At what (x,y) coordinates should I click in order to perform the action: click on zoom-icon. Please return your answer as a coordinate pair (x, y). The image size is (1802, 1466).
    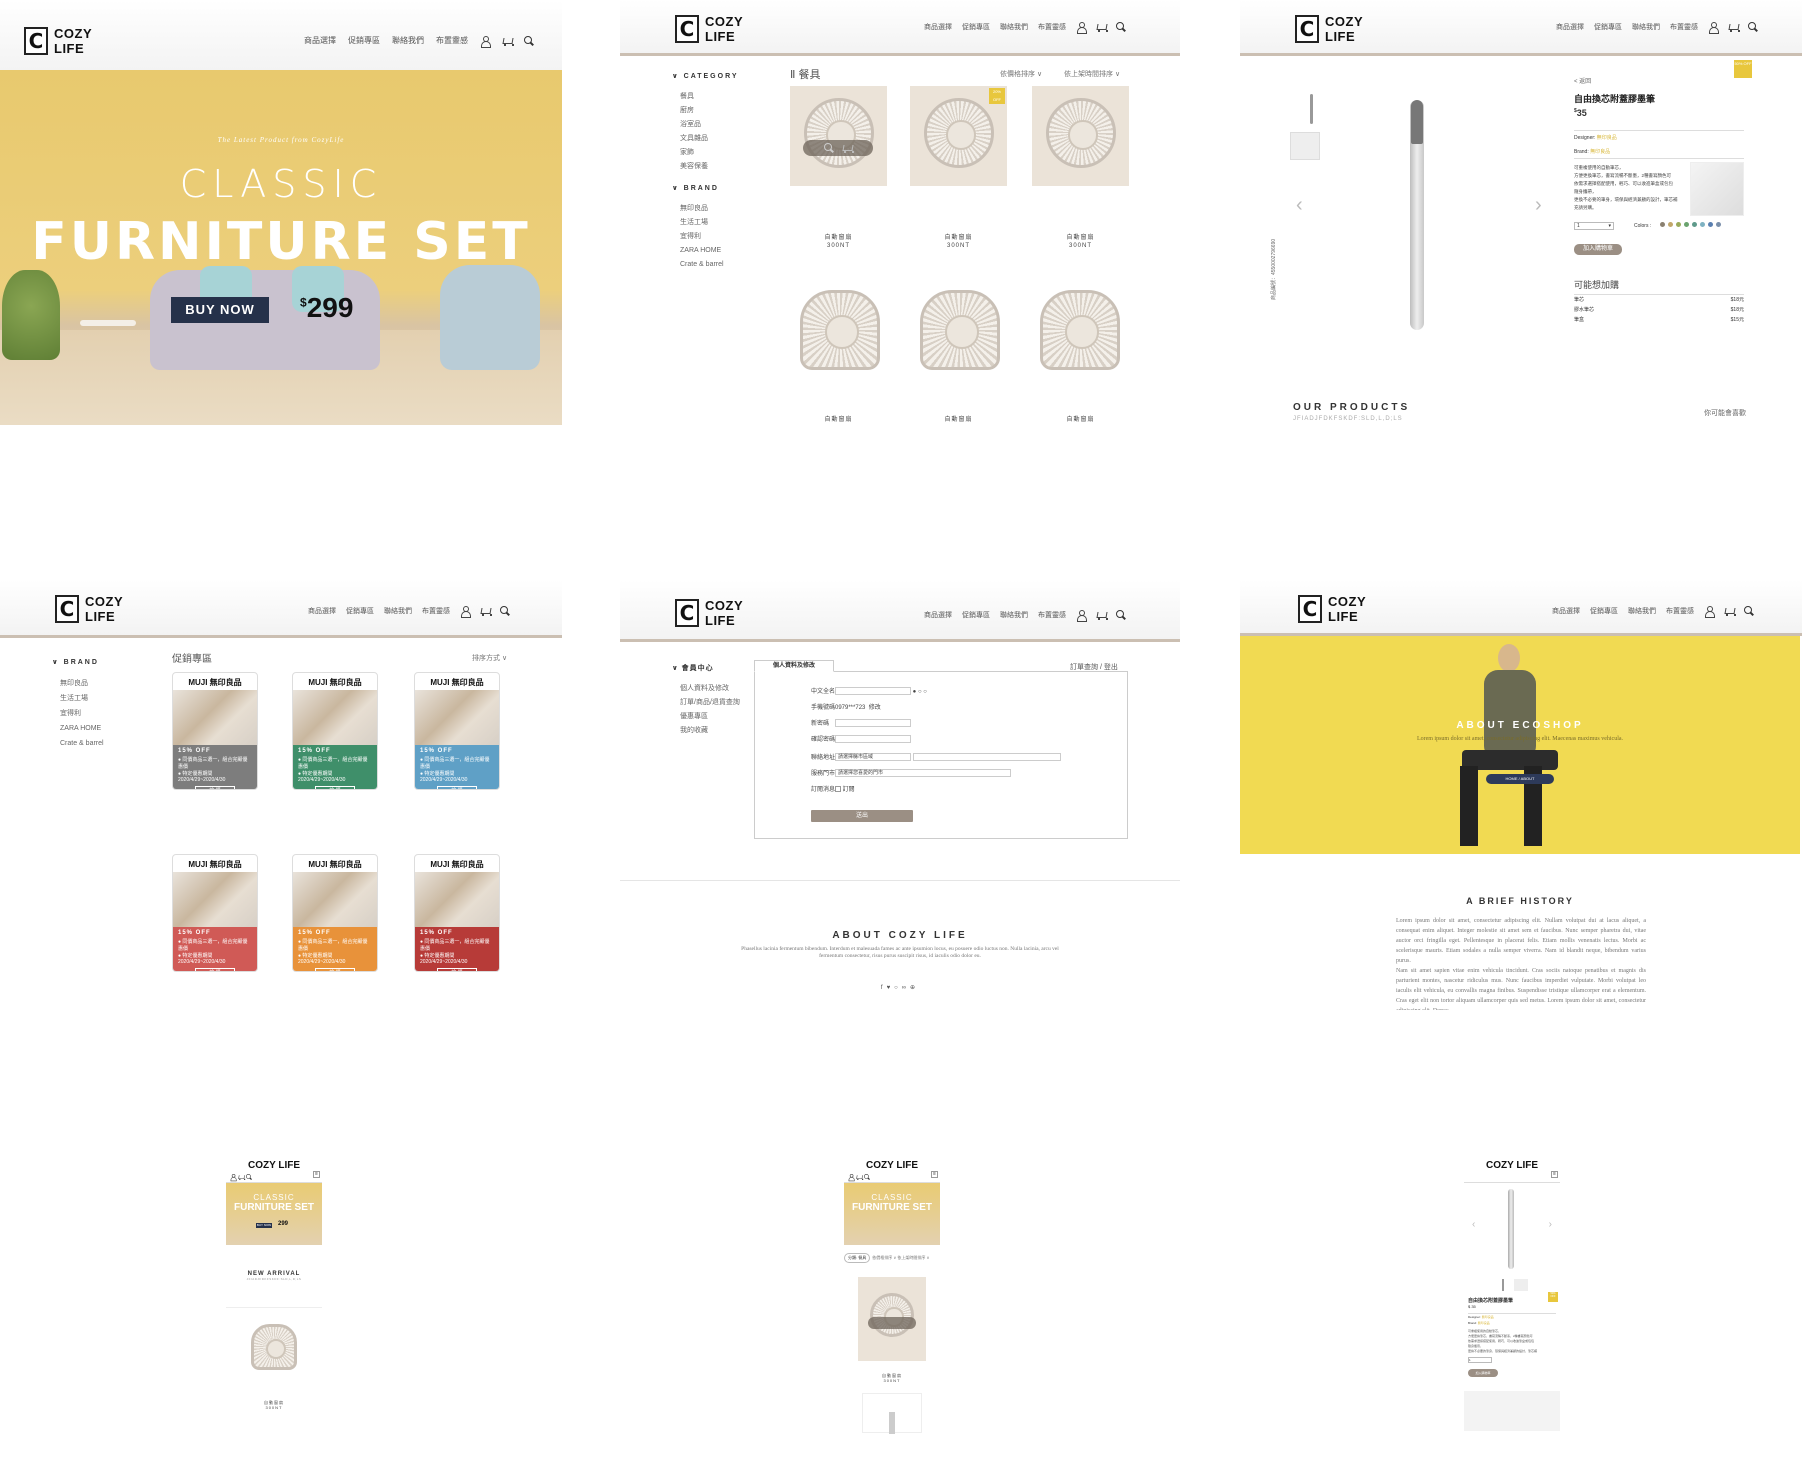
    Looking at the image, I should click on (829, 148).